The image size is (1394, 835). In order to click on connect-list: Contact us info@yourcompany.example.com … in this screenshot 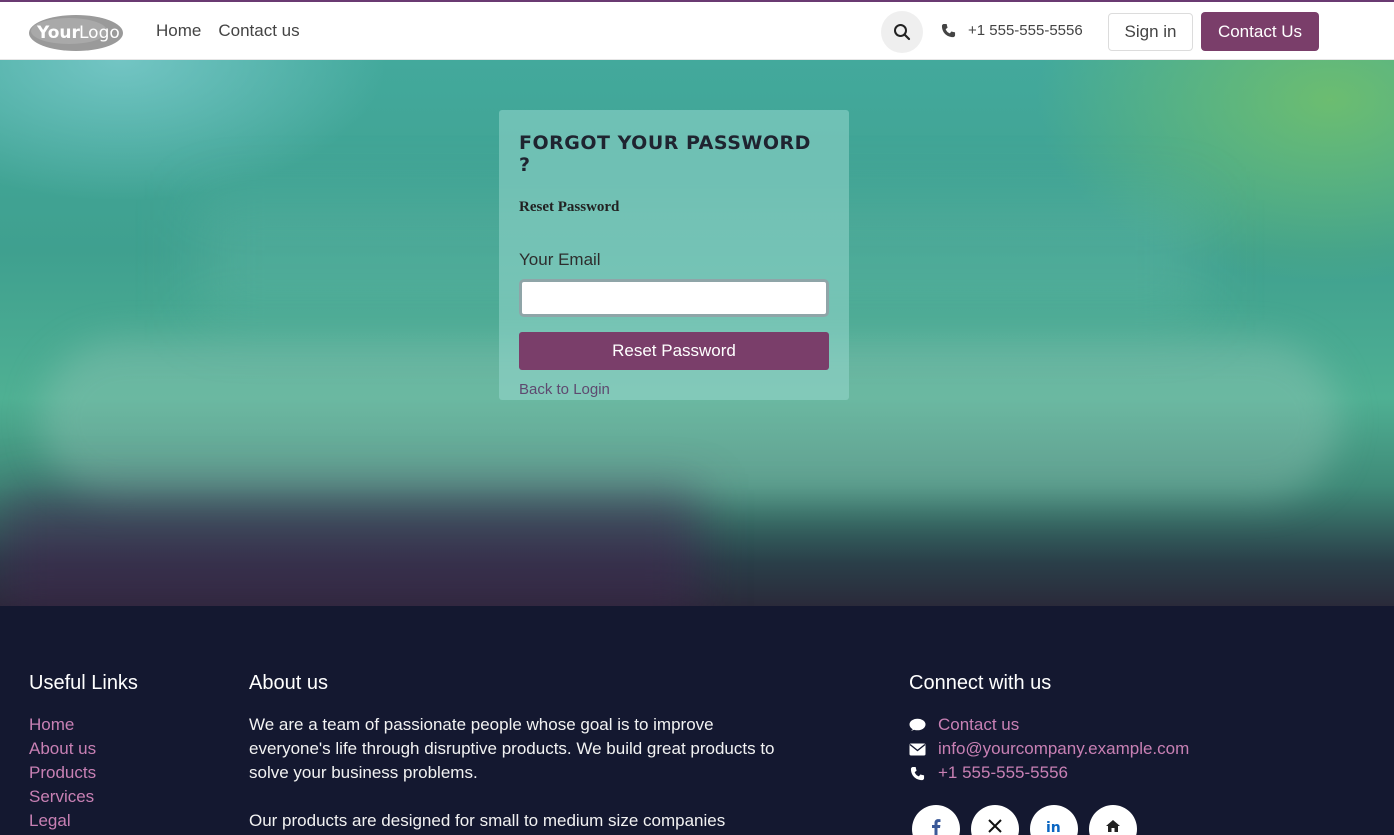, I will do `click(1049, 749)`.